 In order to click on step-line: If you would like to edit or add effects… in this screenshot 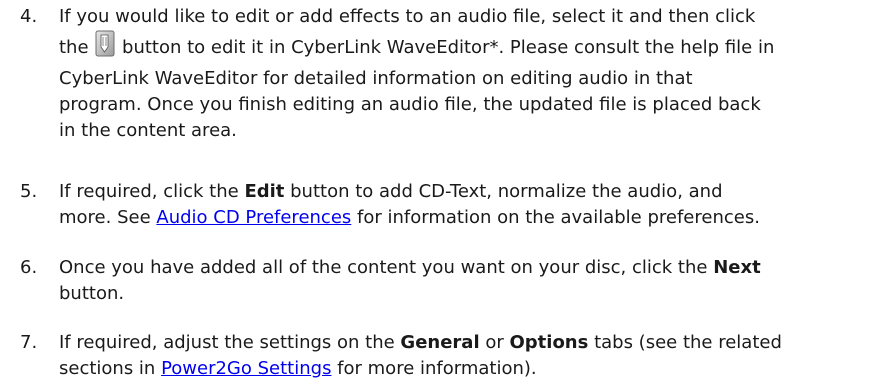, I will do `click(407, 16)`.